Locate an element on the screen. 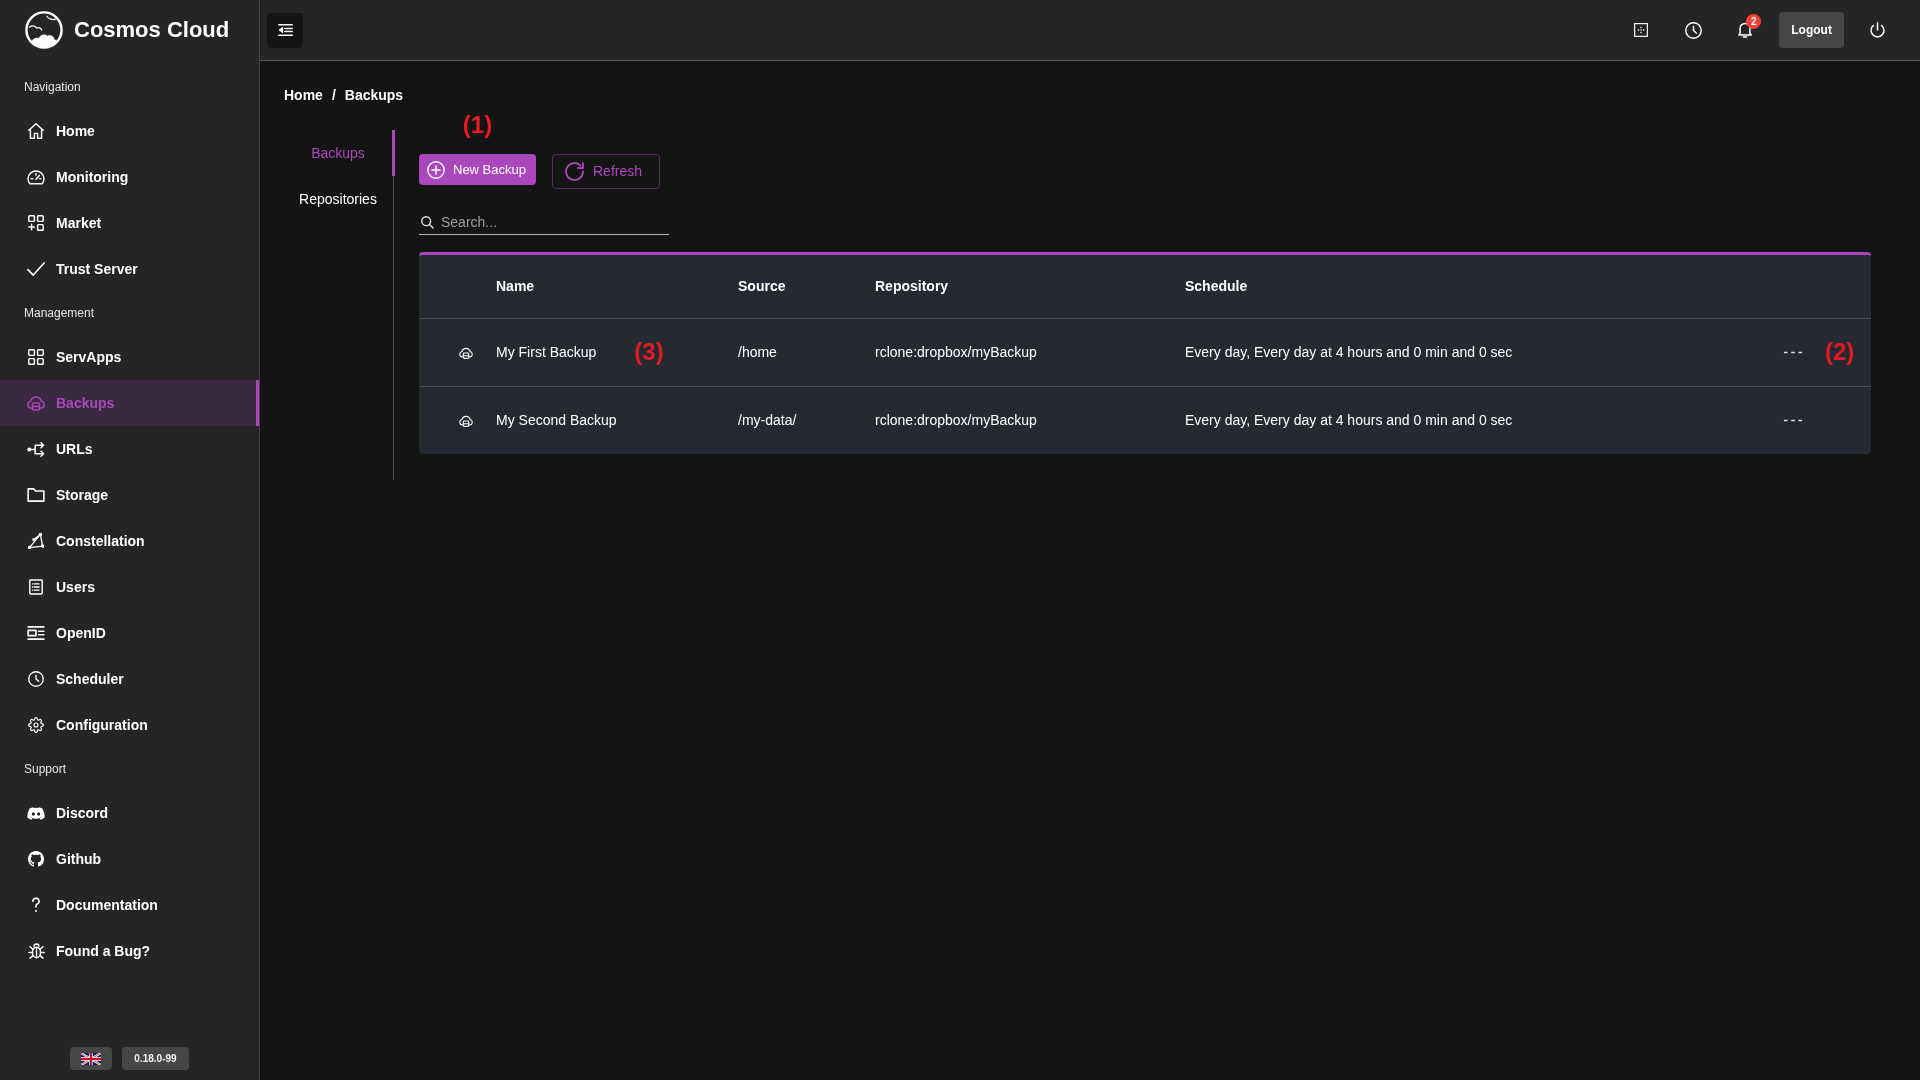 Image resolution: width=1920 pixels, height=1080 pixels. discord-icon is located at coordinates (36, 813).